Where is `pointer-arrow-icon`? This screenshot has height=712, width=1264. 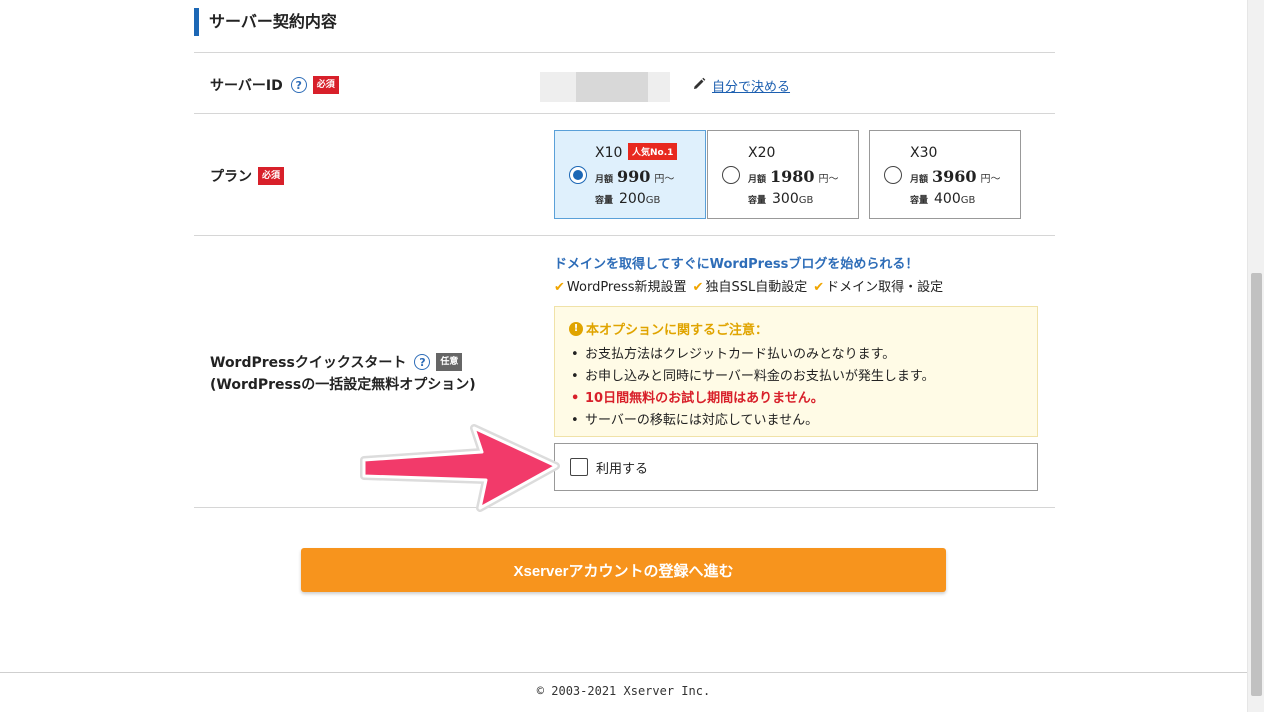
pointer-arrow-icon is located at coordinates (457, 468).